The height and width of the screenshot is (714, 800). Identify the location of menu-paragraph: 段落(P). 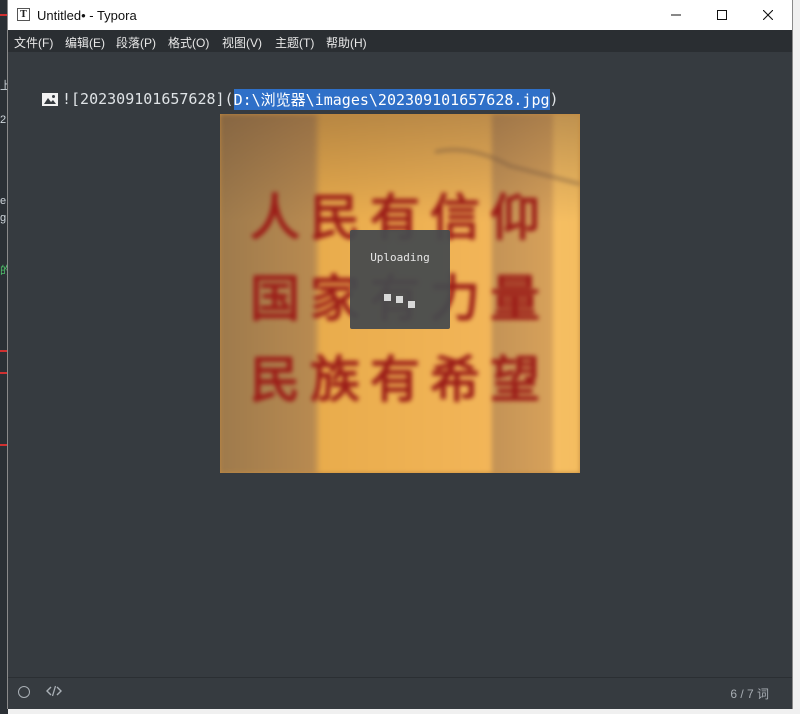
(136, 42).